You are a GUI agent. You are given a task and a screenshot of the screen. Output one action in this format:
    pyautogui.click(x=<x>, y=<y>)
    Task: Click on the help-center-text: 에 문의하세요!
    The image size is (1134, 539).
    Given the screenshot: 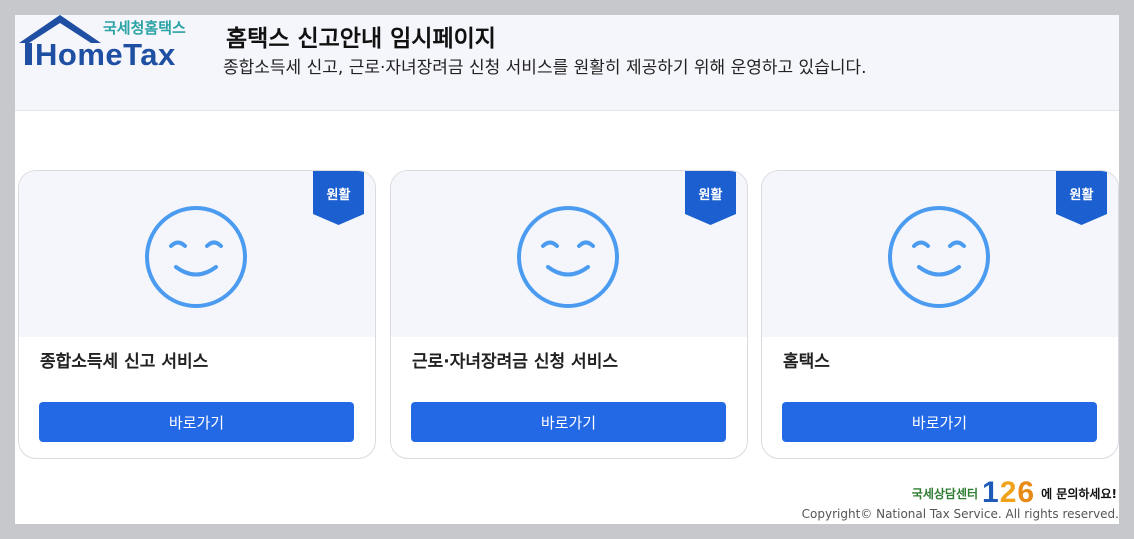 What is the action you would take?
    pyautogui.click(x=1079, y=493)
    